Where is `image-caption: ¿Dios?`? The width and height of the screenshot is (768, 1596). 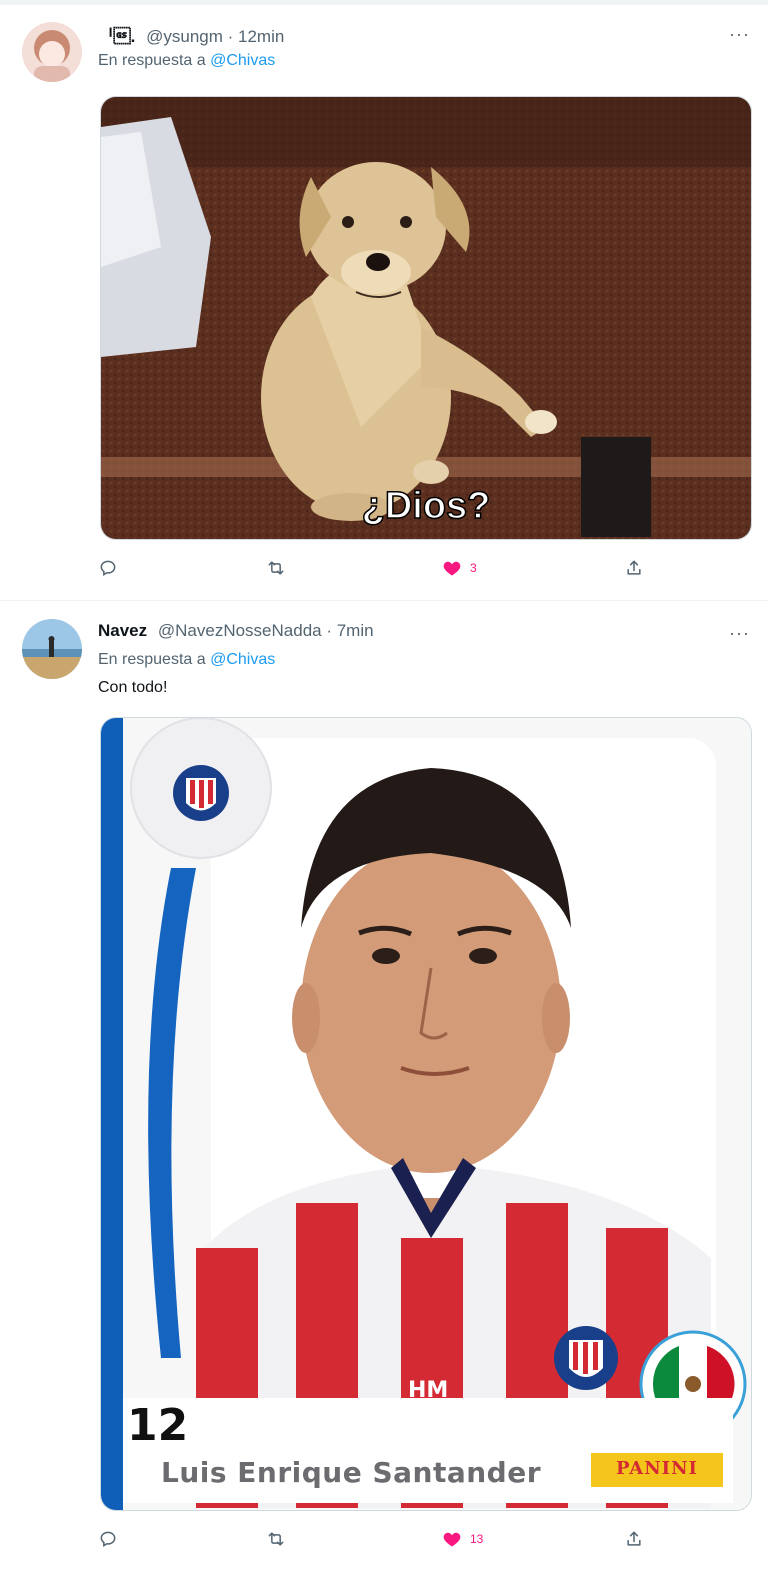 image-caption: ¿Dios? is located at coordinates (426, 506).